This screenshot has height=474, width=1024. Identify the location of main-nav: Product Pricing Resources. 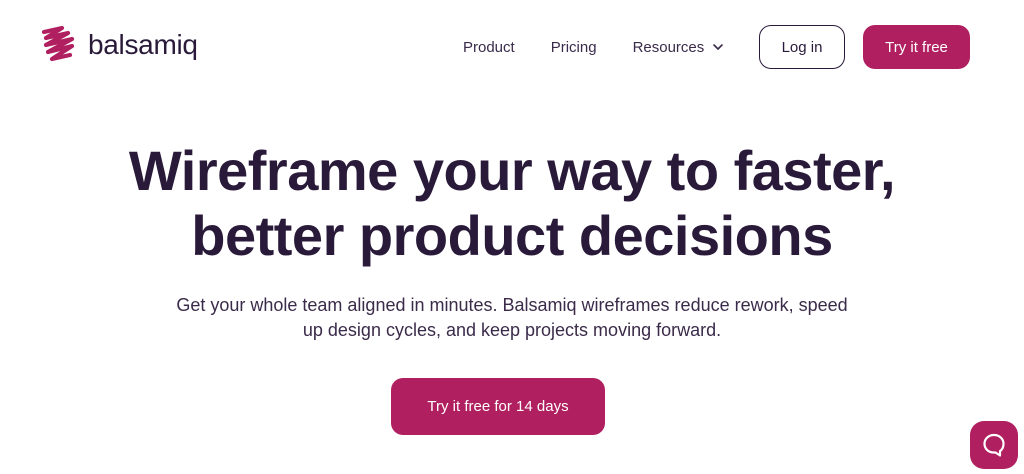
(593, 47).